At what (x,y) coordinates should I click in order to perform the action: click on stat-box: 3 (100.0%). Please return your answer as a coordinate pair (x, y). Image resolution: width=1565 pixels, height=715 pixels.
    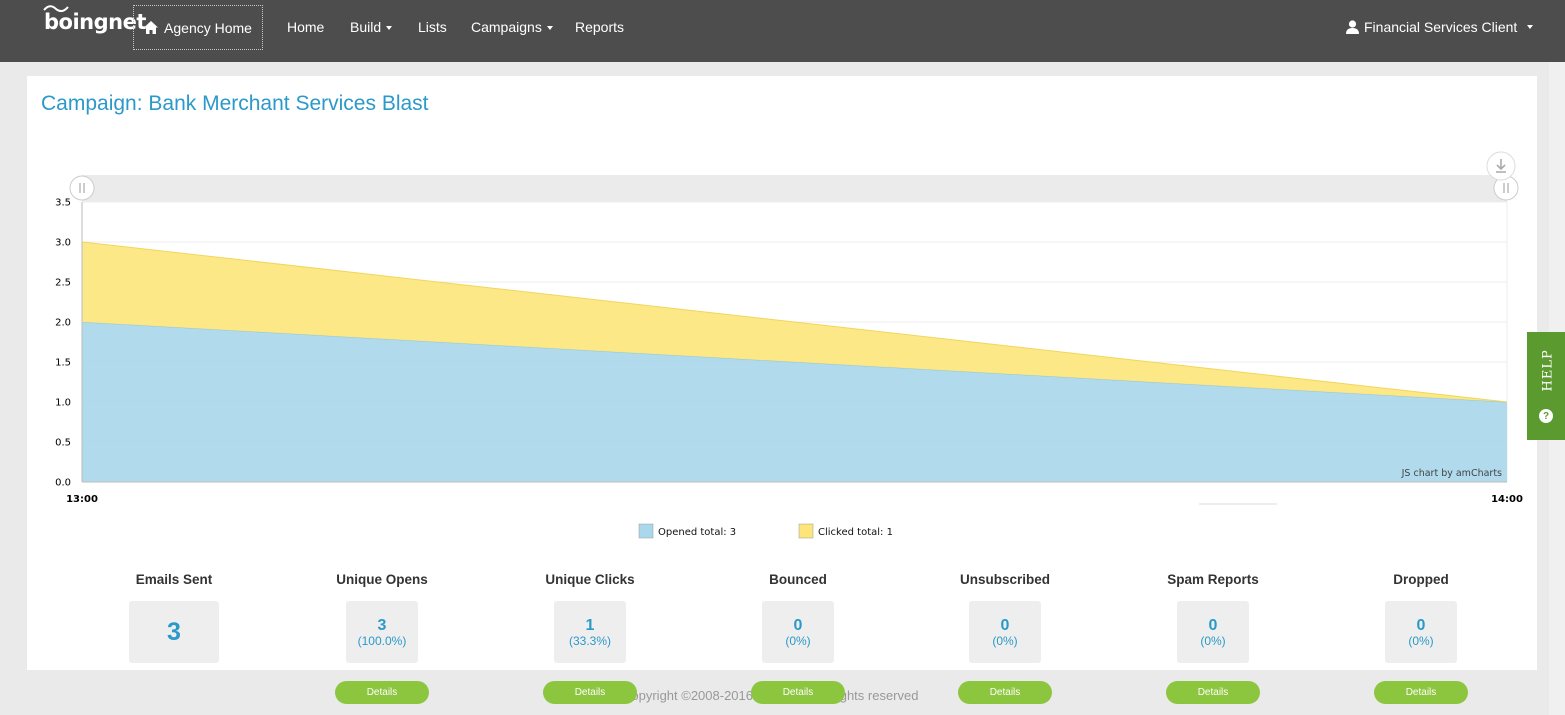
    Looking at the image, I should click on (382, 632).